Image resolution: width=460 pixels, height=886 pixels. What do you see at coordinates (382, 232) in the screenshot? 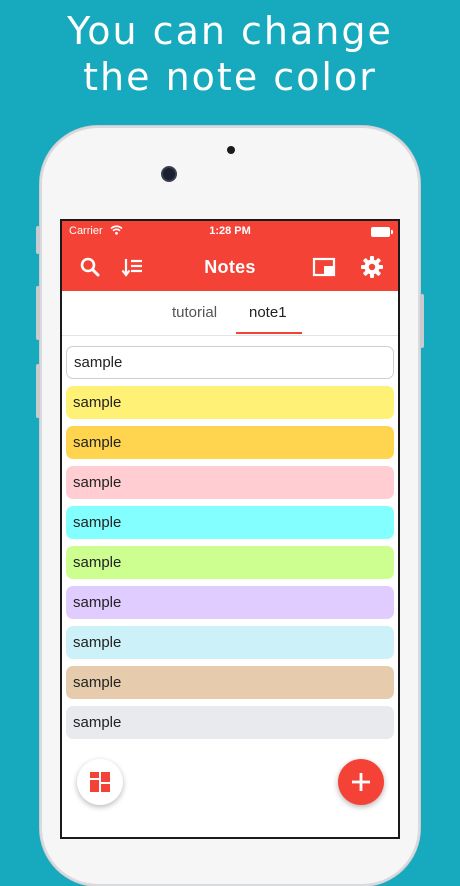
I see `battery-icon` at bounding box center [382, 232].